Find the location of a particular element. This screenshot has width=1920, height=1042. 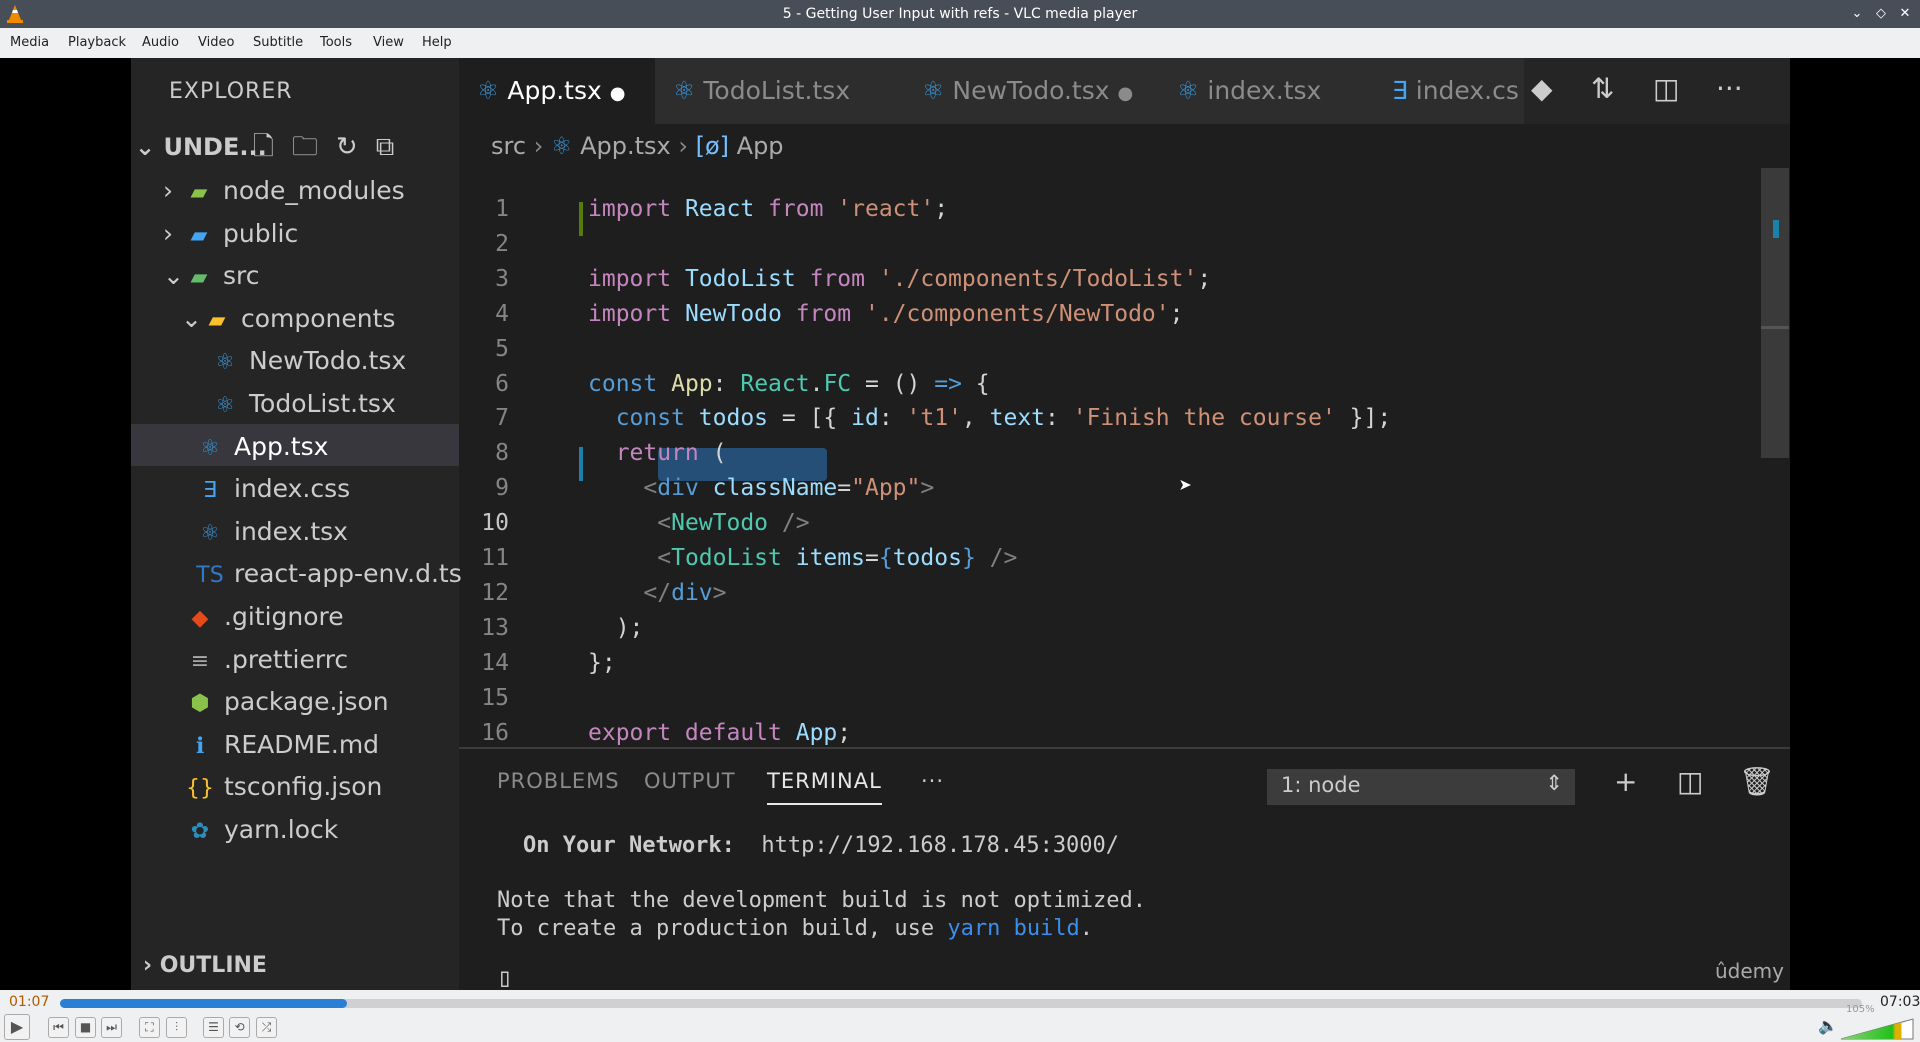

tree-item: ⌄ ▰ components is located at coordinates (288, 319).